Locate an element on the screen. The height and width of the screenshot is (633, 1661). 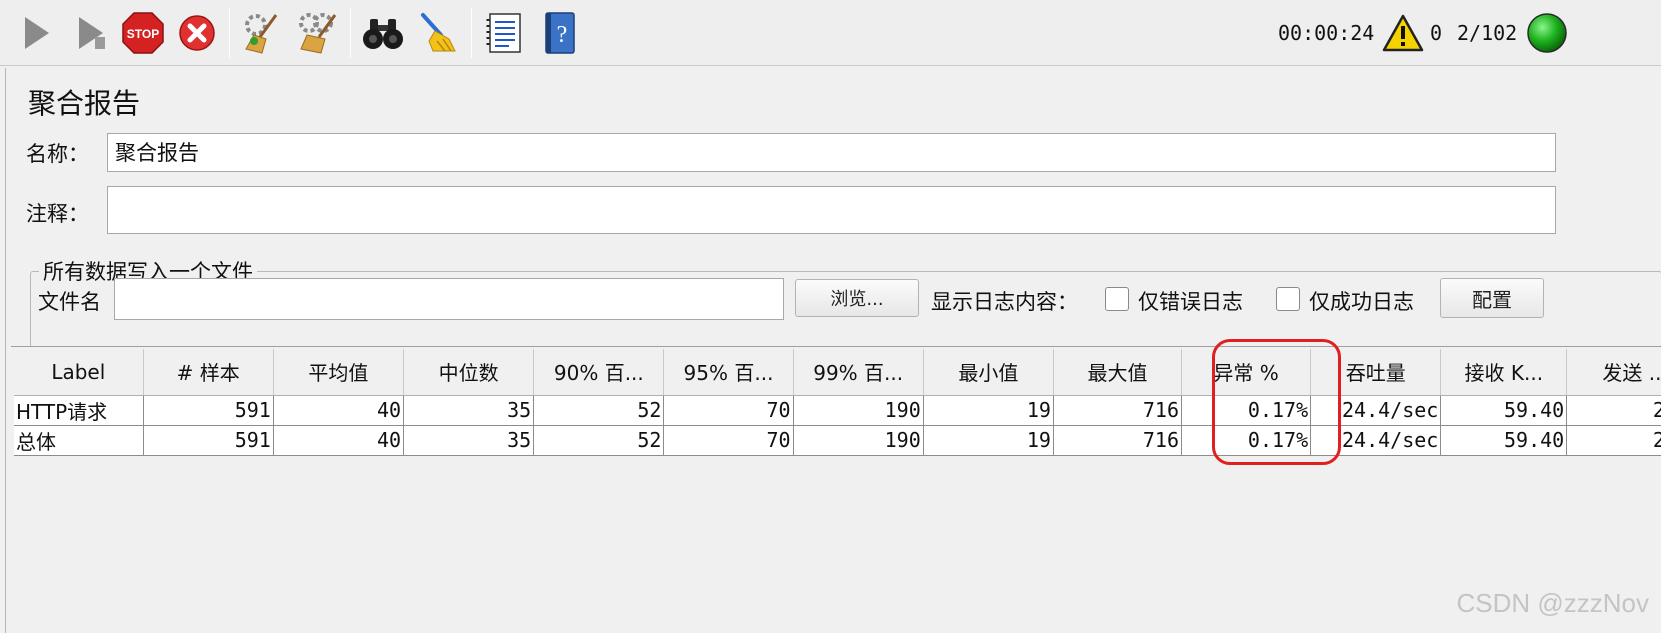
table-cell: 总体 is located at coordinates (79, 440).